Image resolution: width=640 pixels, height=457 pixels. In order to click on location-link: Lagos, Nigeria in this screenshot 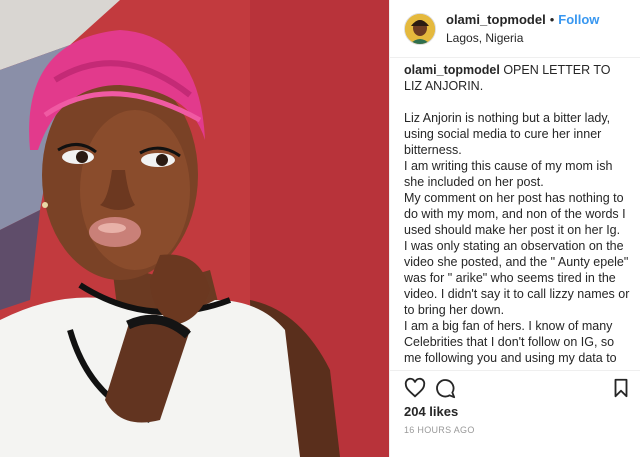, I will do `click(522, 38)`.